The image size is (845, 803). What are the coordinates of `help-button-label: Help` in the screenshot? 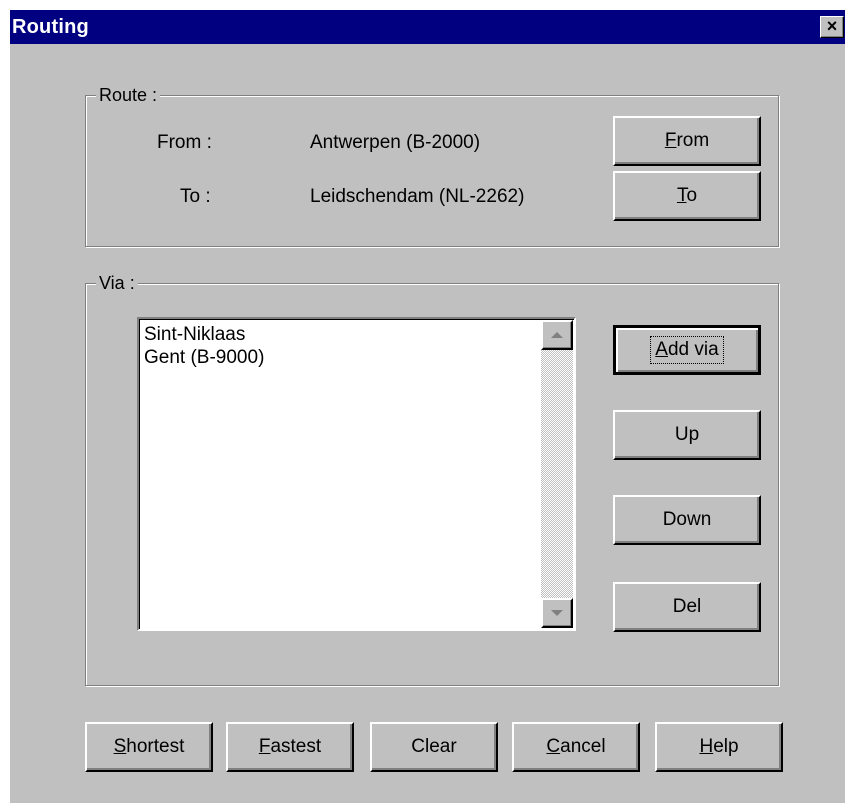 It's located at (719, 746).